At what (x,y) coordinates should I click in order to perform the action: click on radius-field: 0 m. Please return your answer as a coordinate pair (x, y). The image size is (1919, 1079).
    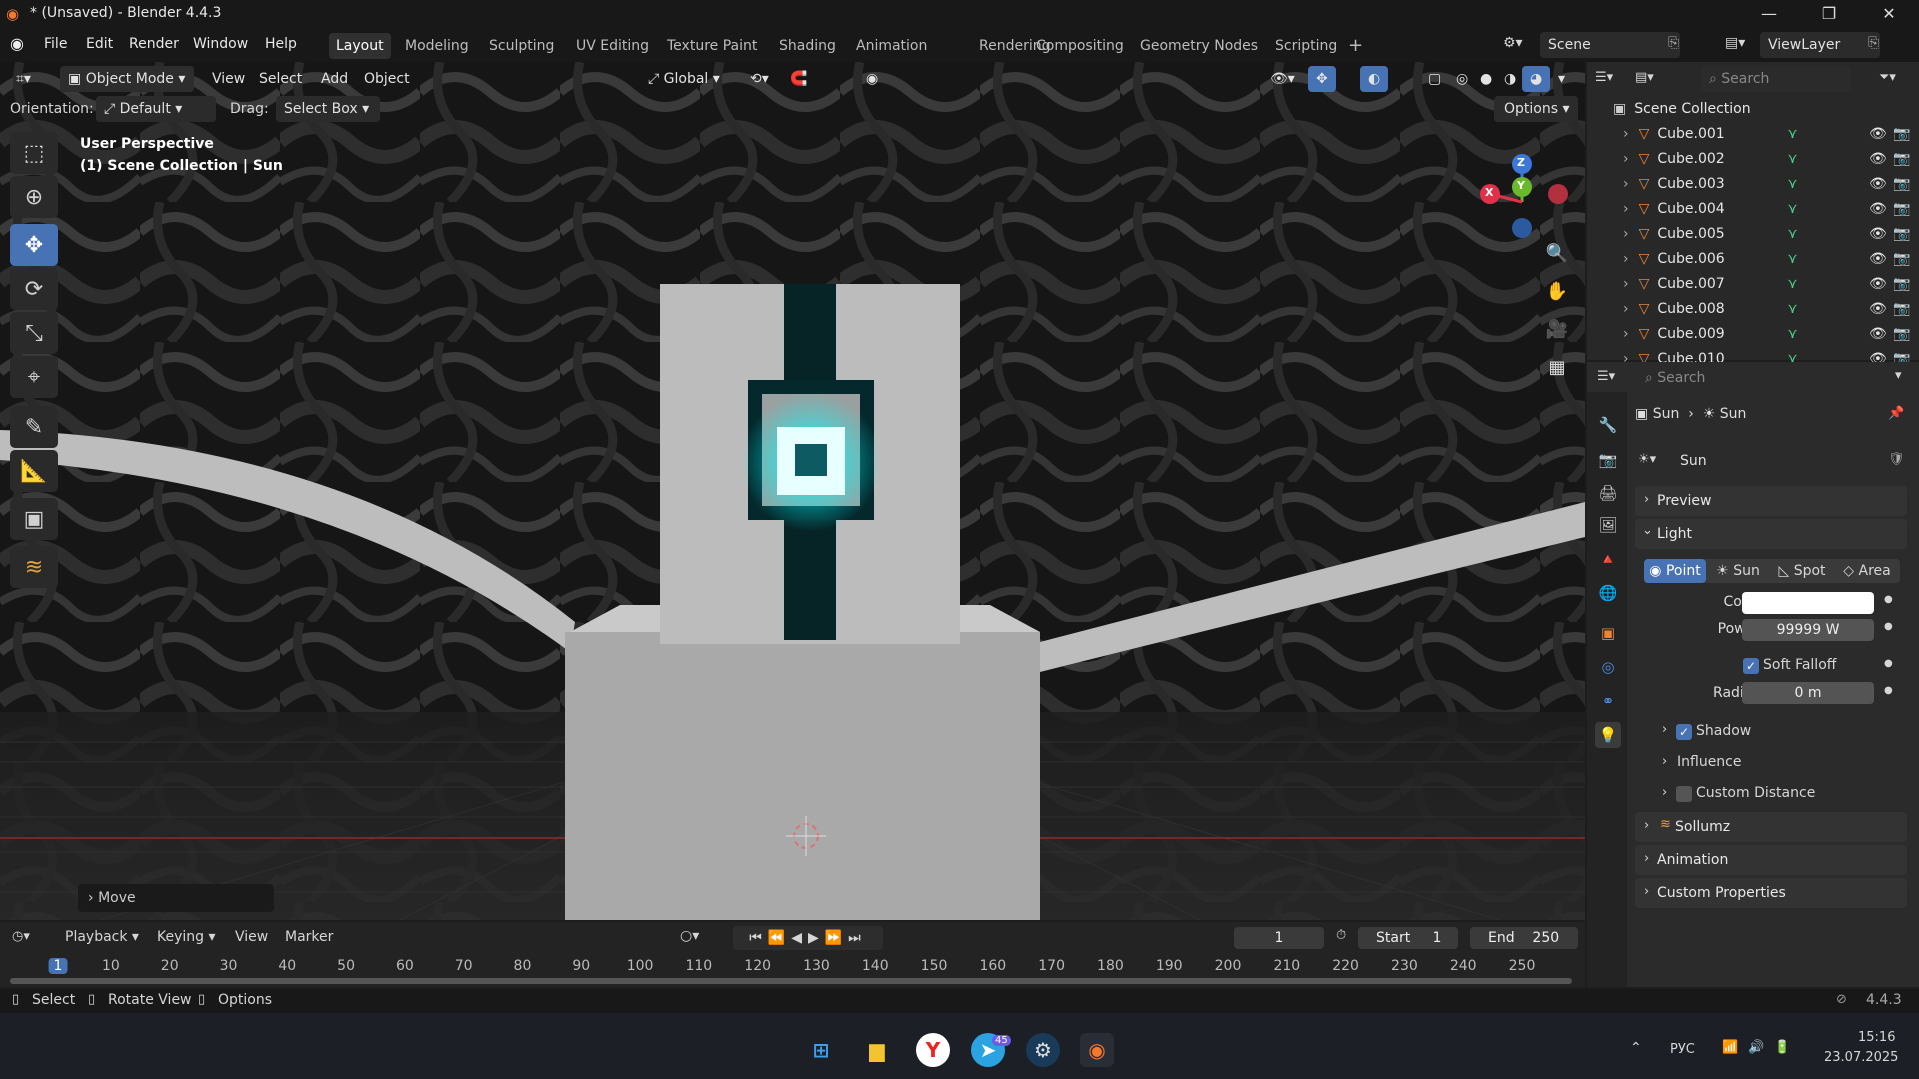
    Looking at the image, I should click on (1808, 693).